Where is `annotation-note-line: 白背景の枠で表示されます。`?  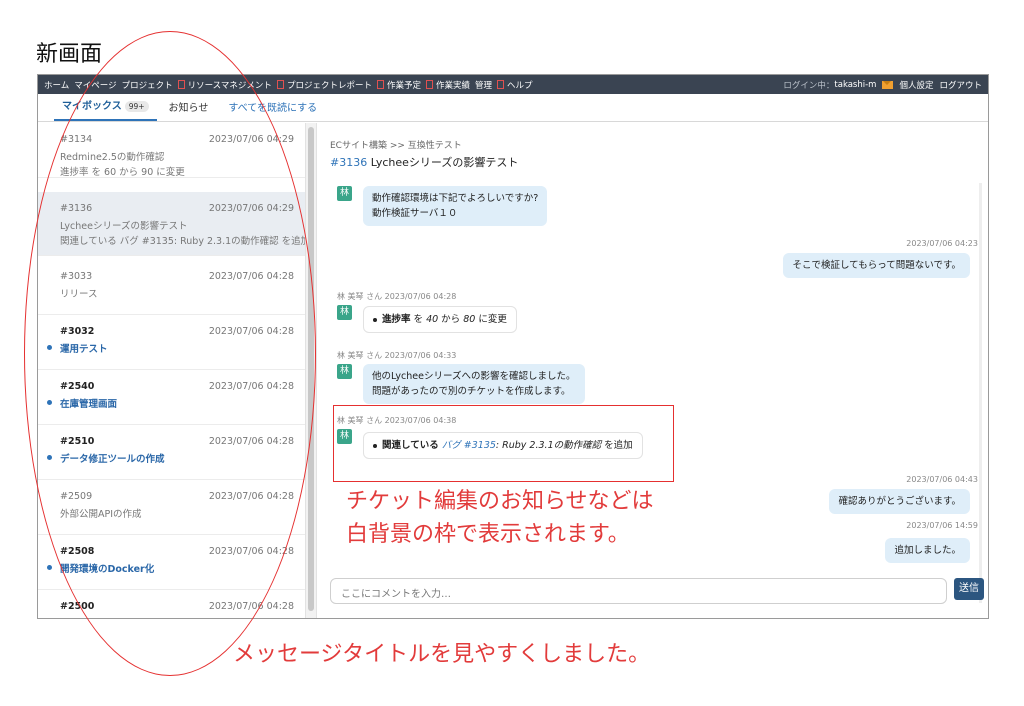 annotation-note-line: 白背景の枠で表示されます。 is located at coordinates (488, 534).